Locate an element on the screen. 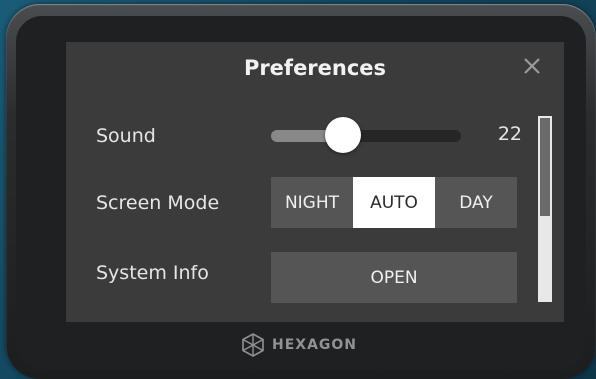 The width and height of the screenshot is (596, 379). brand: HEXAGON is located at coordinates (298, 345).